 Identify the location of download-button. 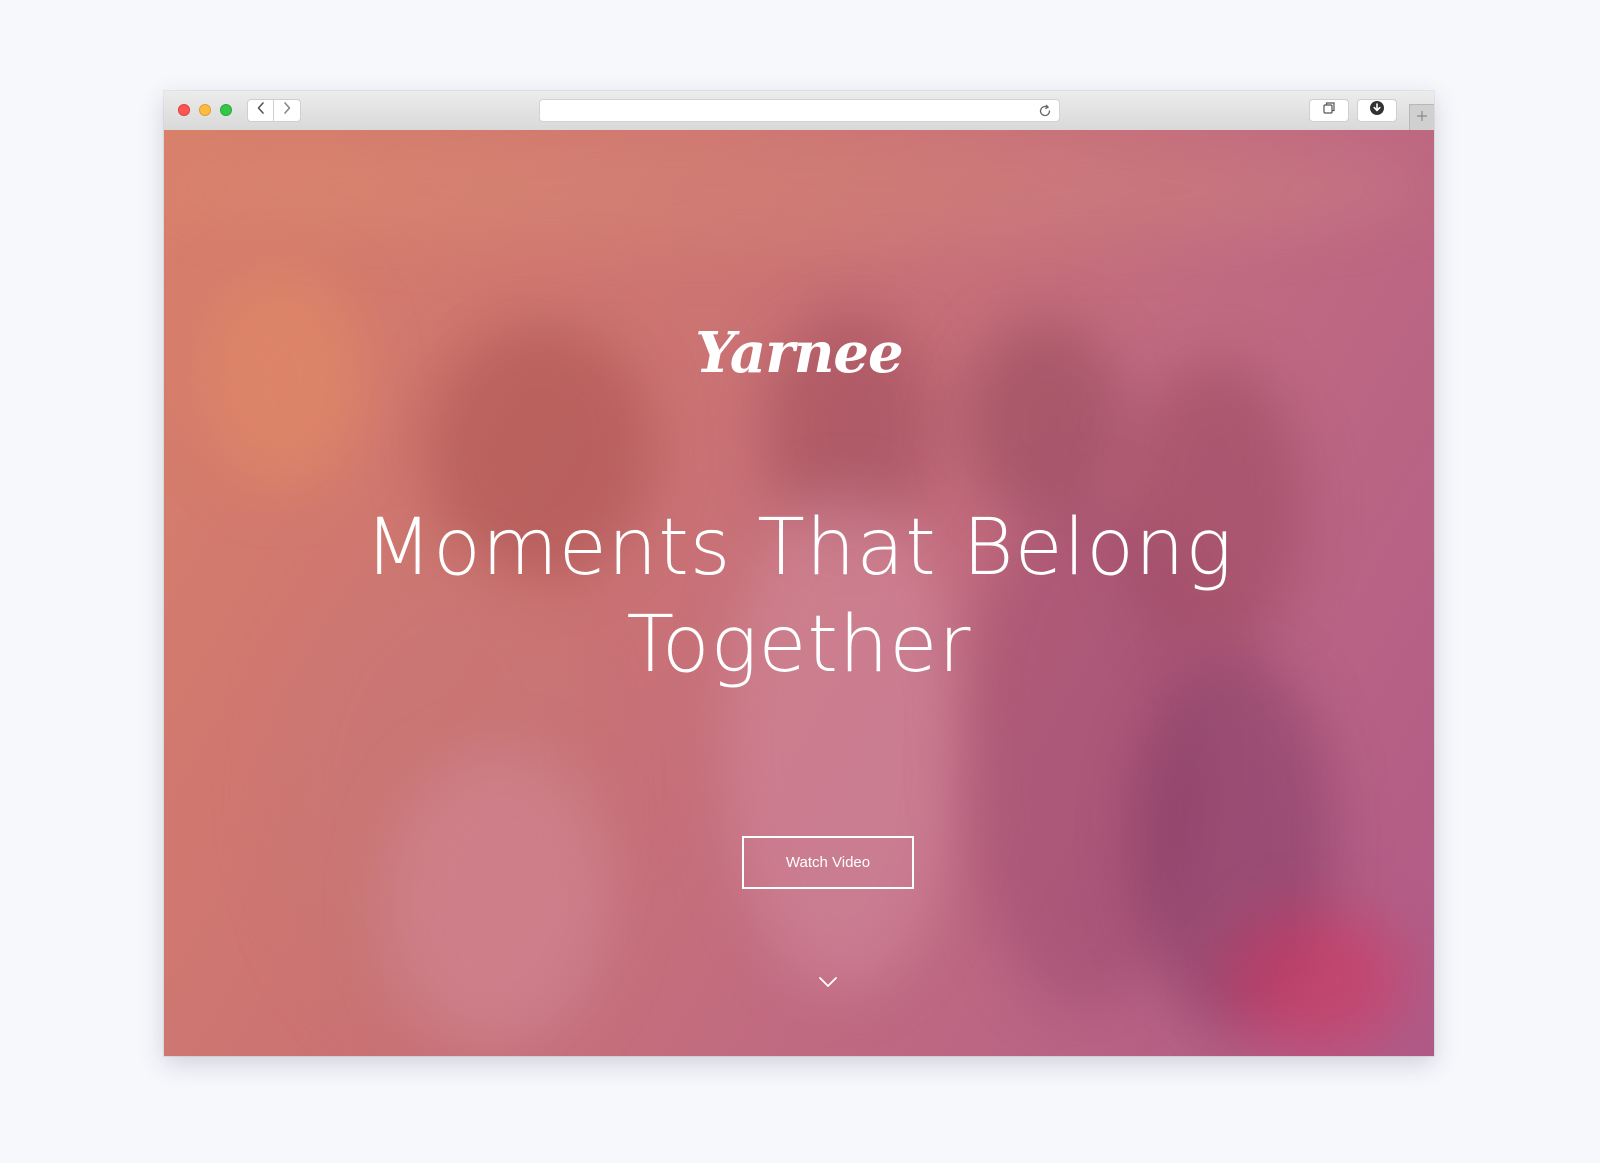
(1377, 110).